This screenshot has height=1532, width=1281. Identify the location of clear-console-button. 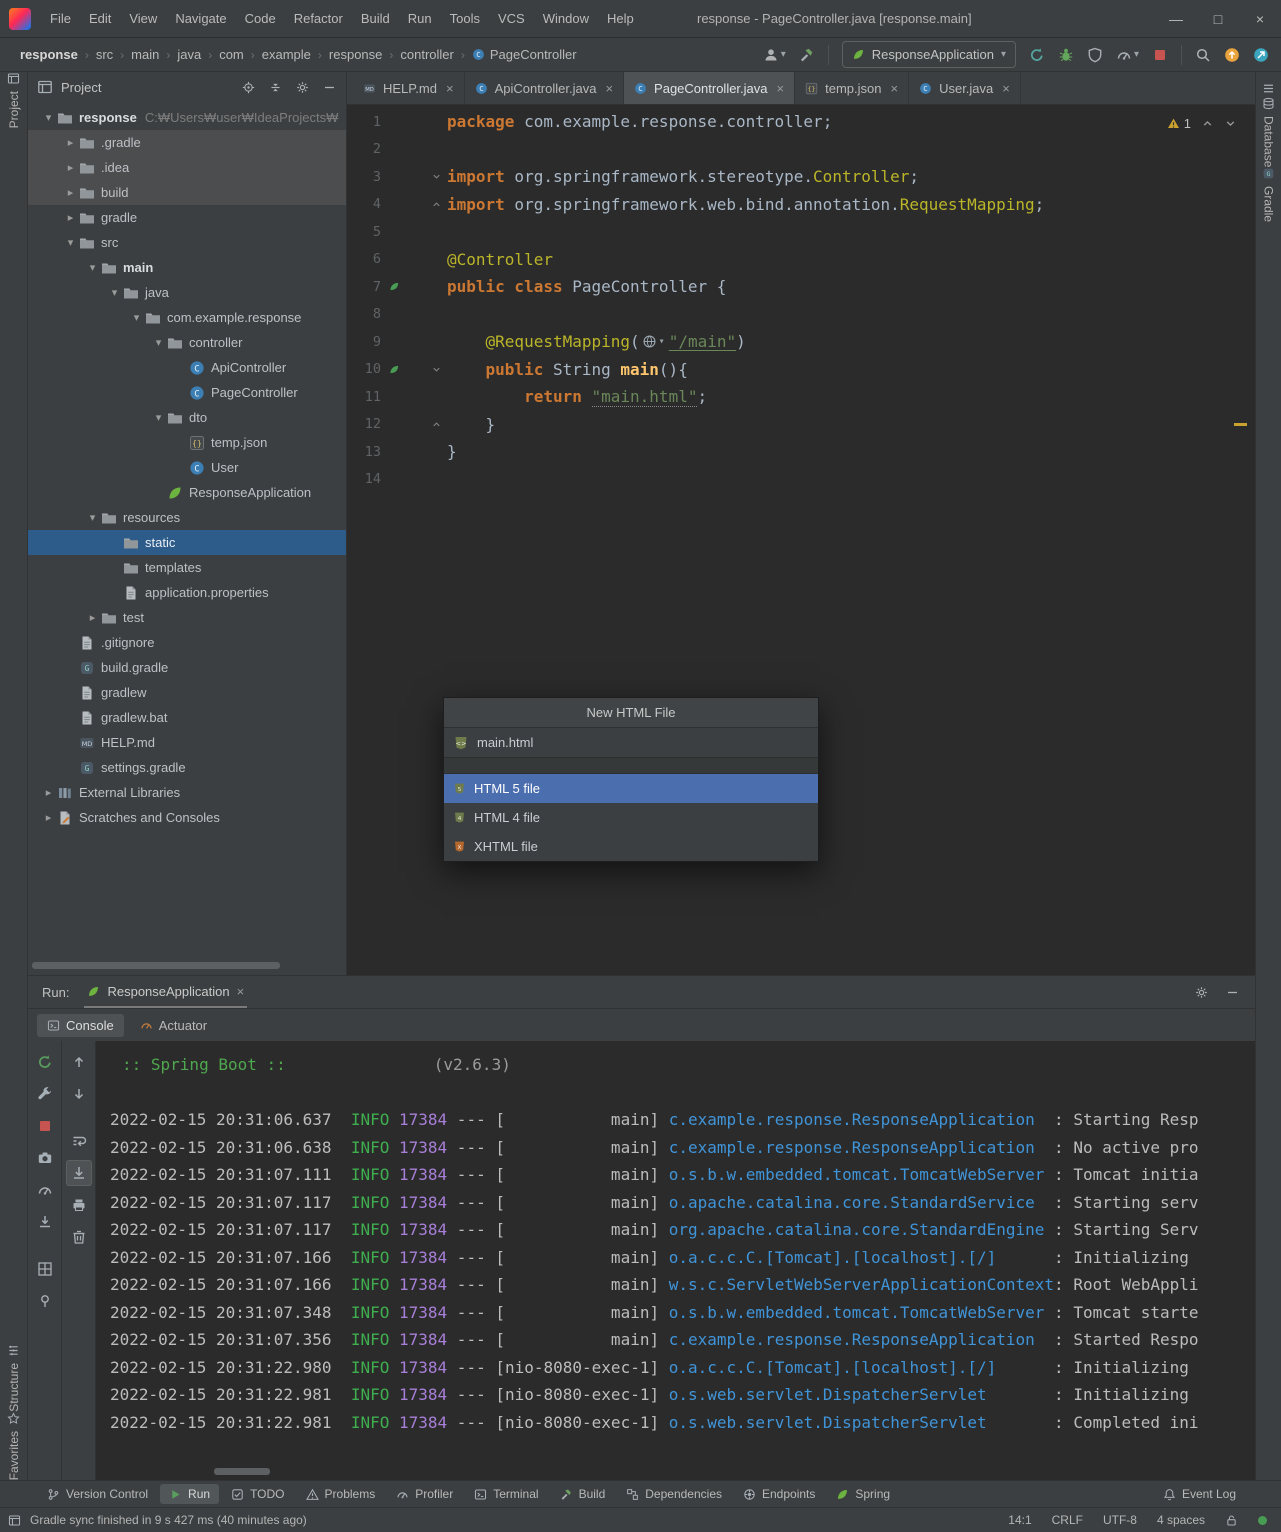
(79, 1237).